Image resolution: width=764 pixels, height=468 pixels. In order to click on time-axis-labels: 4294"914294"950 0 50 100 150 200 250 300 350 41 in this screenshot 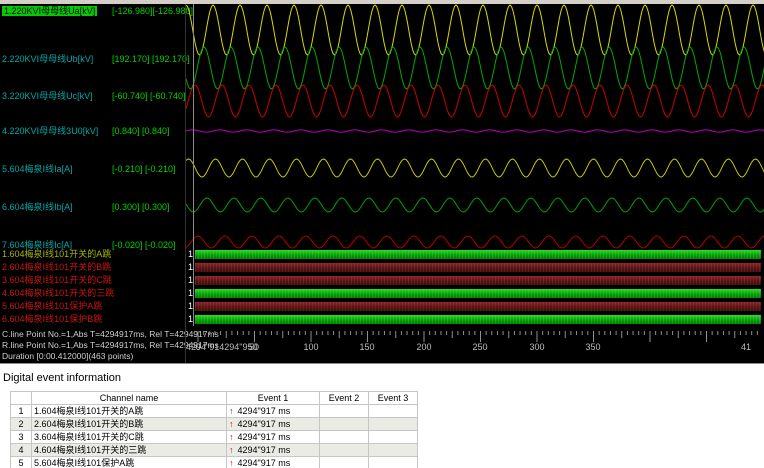, I will do `click(475, 348)`.